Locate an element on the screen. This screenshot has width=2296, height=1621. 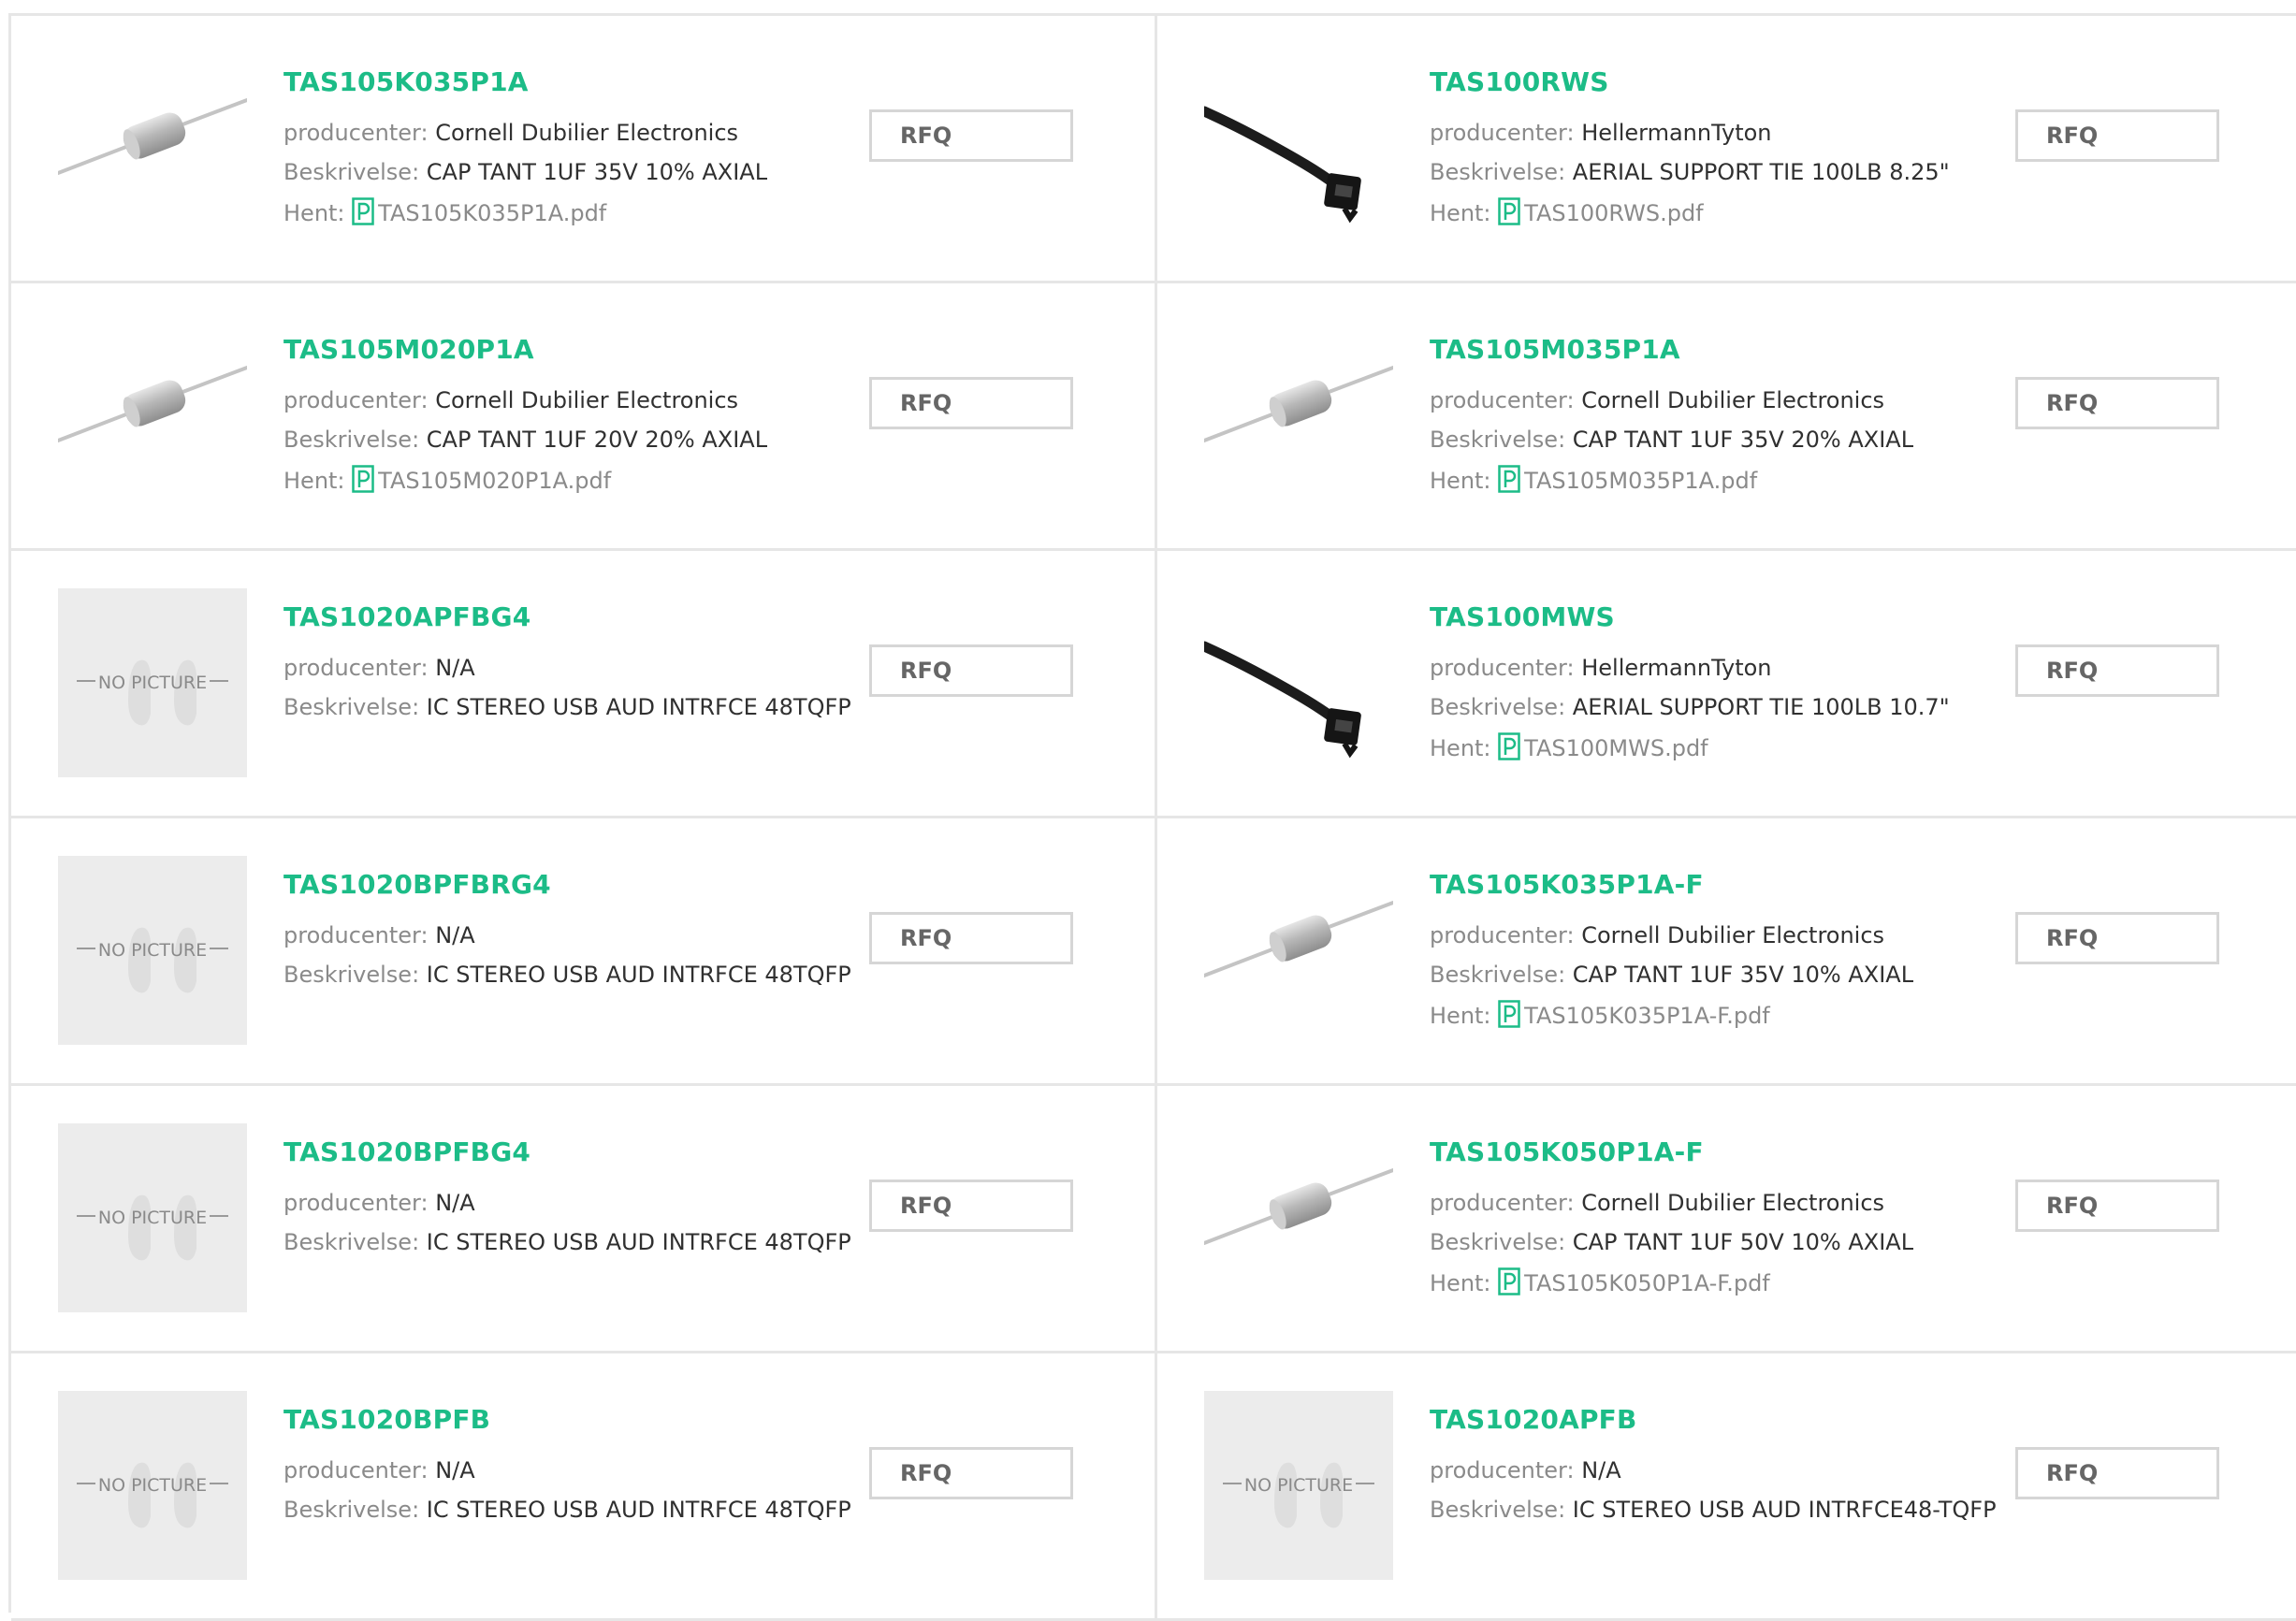
part-number-link: TAS1020APFBG4 is located at coordinates (406, 616).